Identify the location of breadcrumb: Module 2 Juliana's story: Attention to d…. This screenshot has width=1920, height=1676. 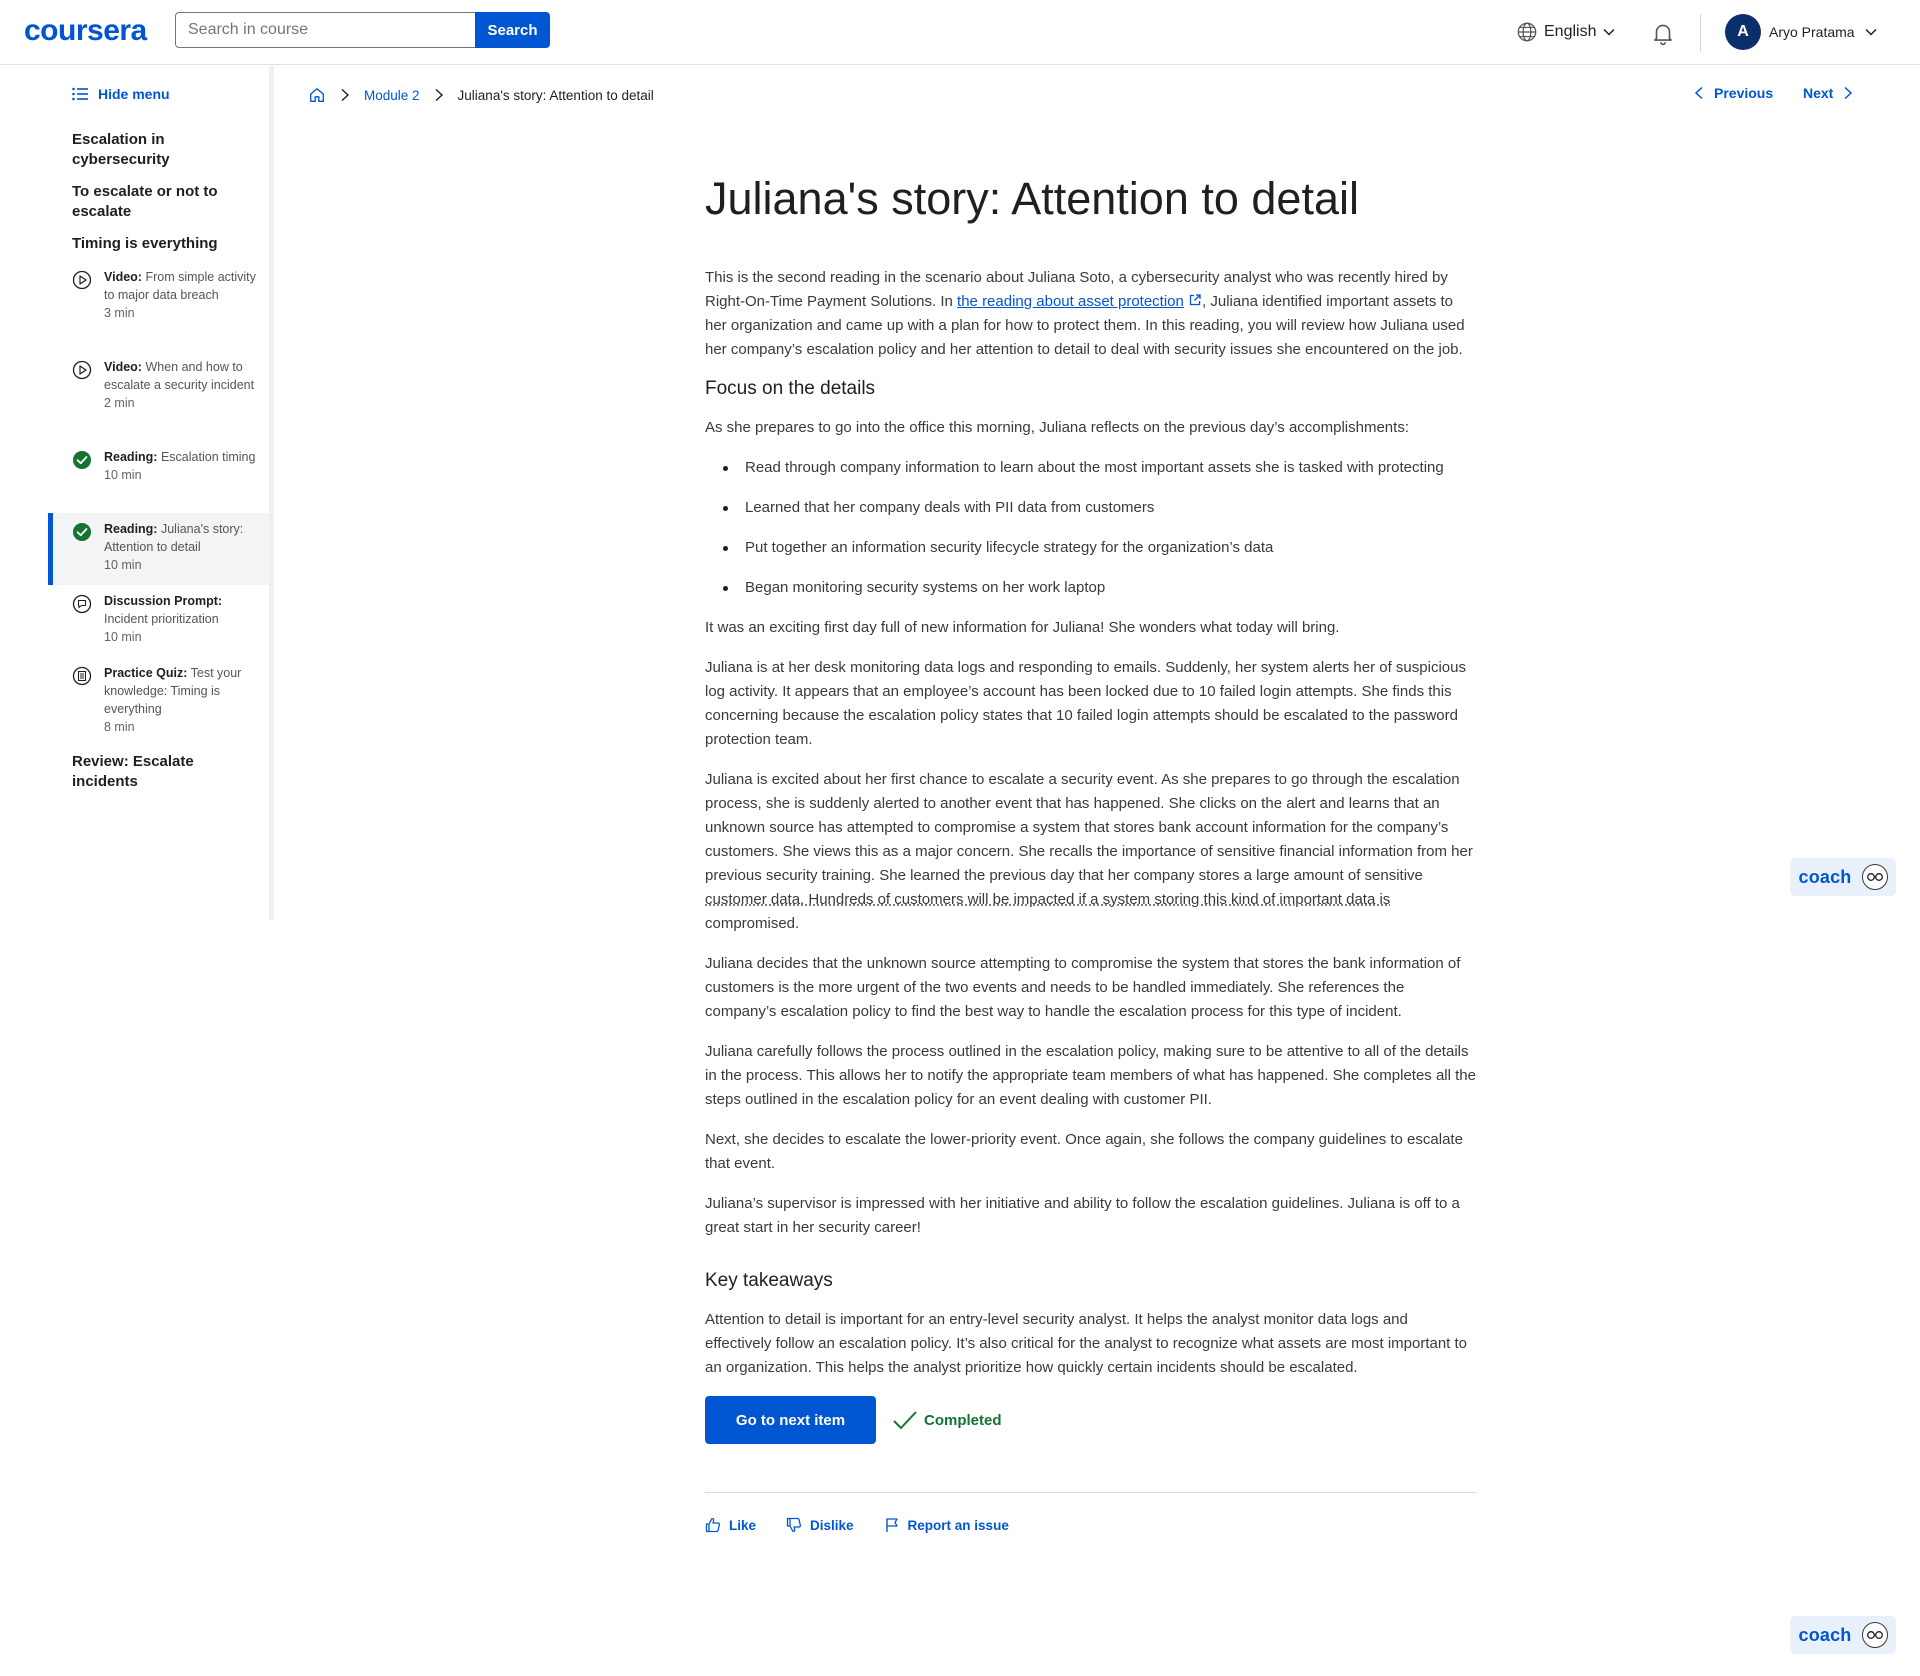
(481, 95).